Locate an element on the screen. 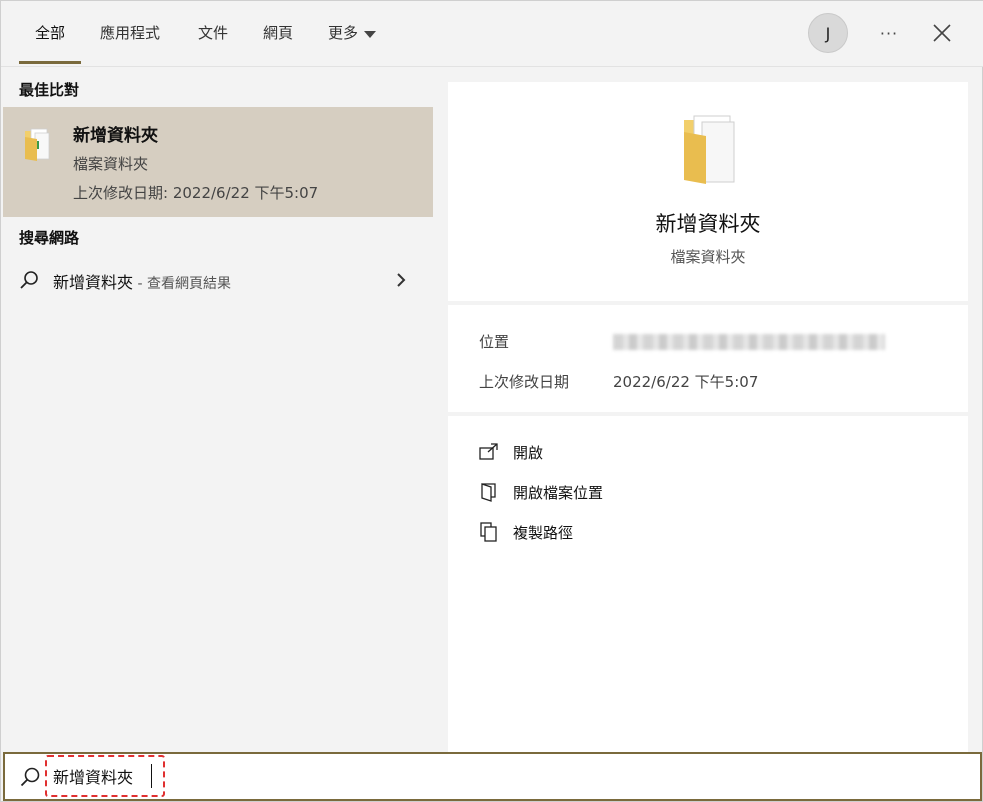 This screenshot has height=802, width=983. open-action: 開啟 is located at coordinates (511, 452).